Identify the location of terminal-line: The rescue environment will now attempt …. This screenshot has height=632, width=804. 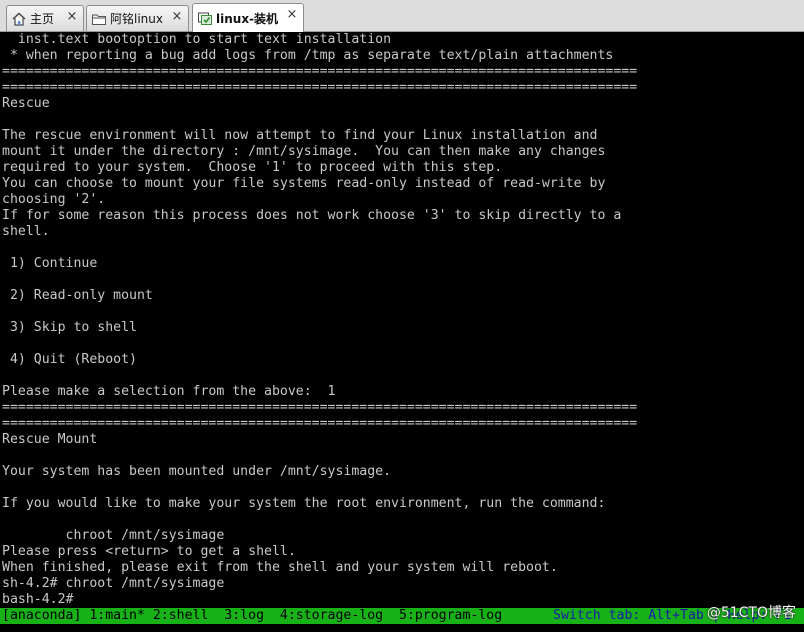
(300, 135).